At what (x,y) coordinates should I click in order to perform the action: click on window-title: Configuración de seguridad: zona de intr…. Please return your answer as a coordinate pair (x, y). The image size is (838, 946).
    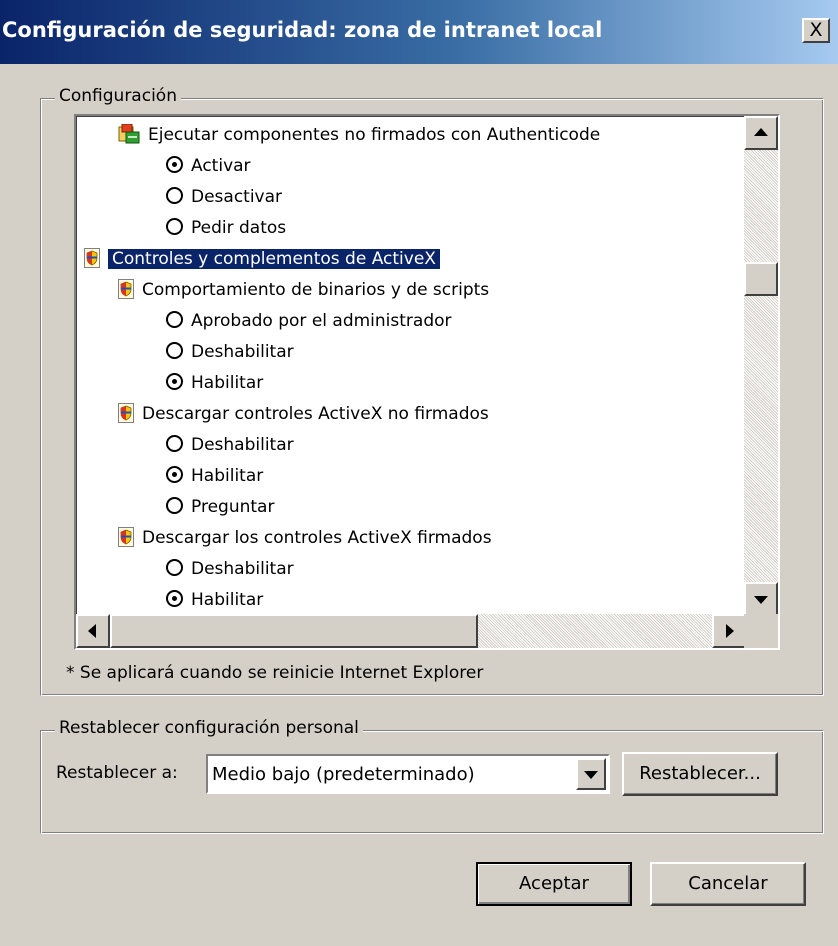
    Looking at the image, I should click on (302, 30).